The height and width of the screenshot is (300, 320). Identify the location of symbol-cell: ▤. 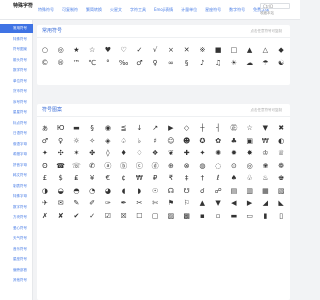
(234, 191).